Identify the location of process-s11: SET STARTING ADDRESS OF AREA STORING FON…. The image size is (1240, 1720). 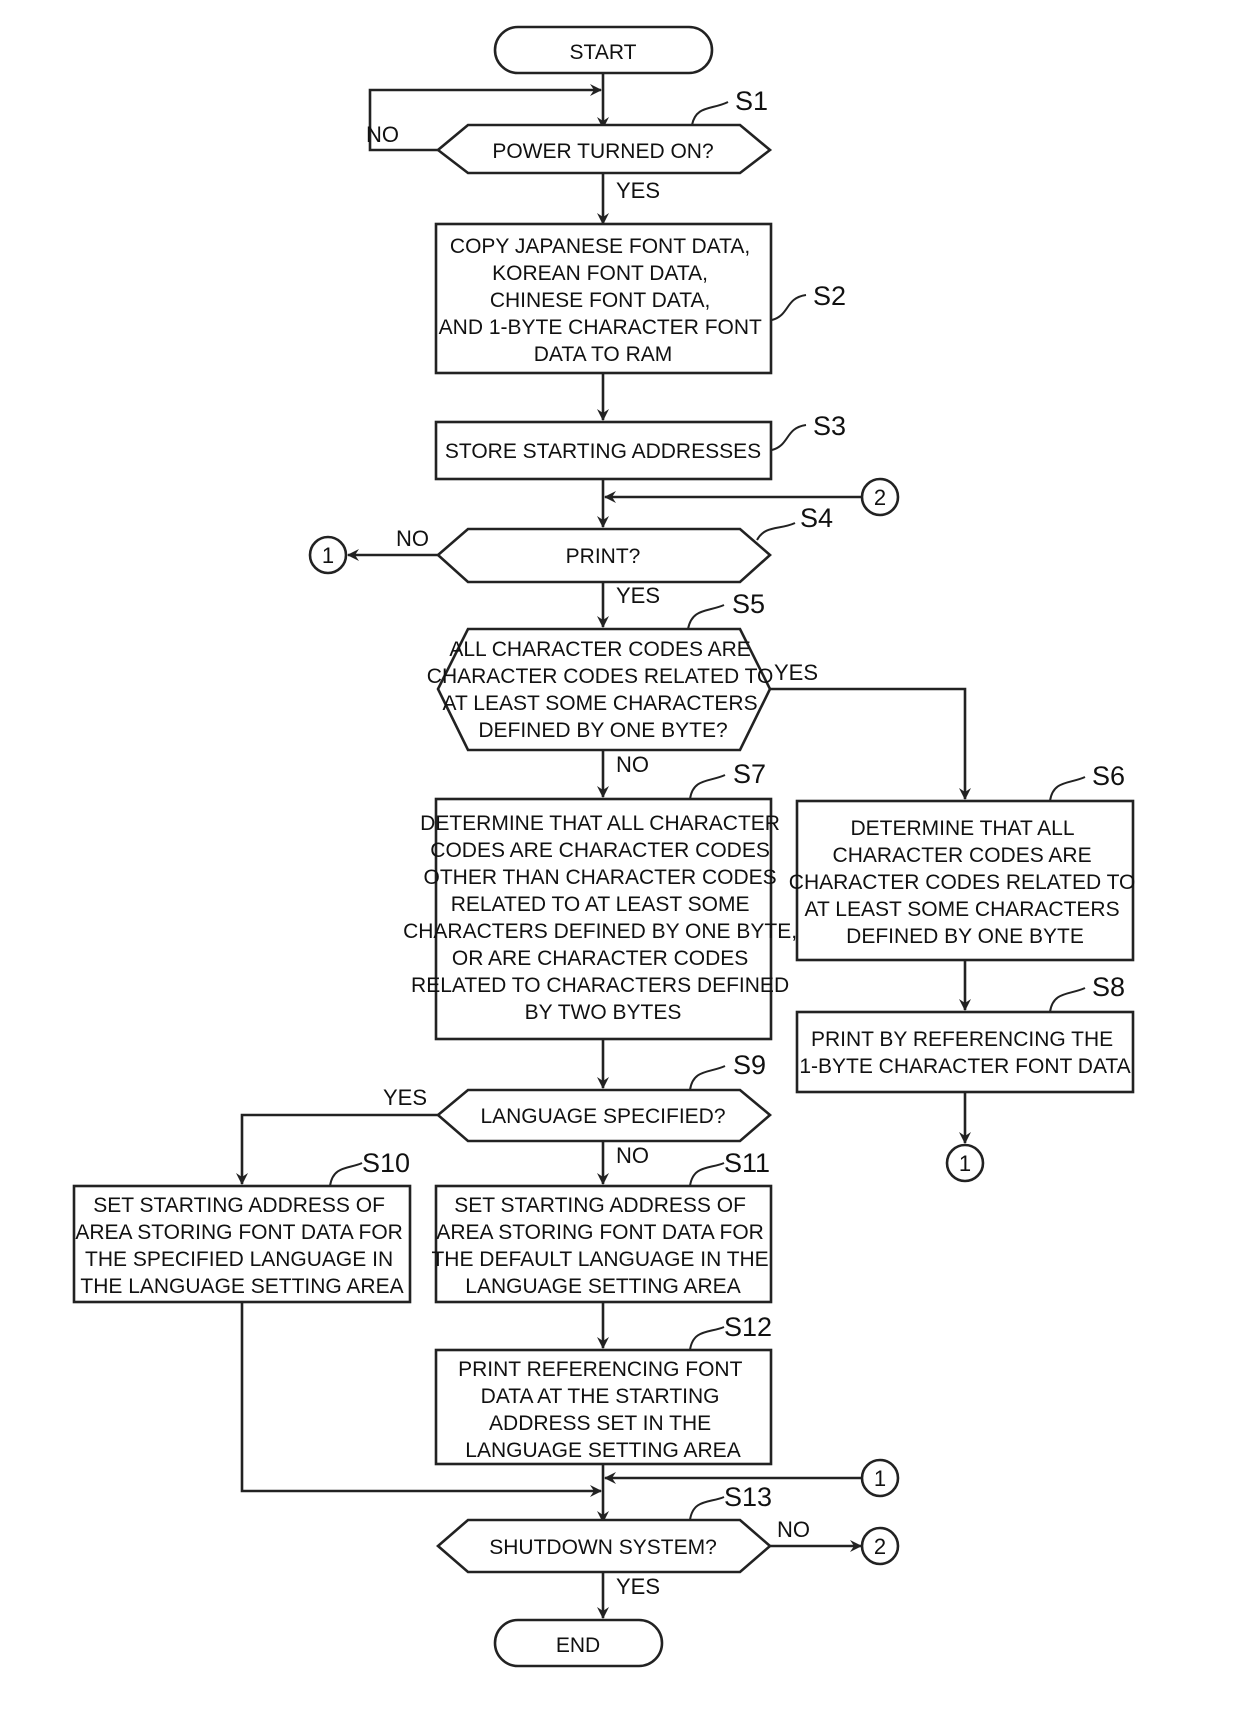
(602, 1244).